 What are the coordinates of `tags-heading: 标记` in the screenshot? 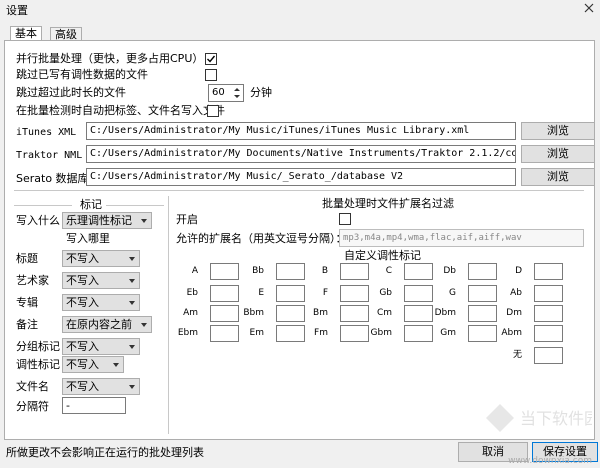 It's located at (91, 204).